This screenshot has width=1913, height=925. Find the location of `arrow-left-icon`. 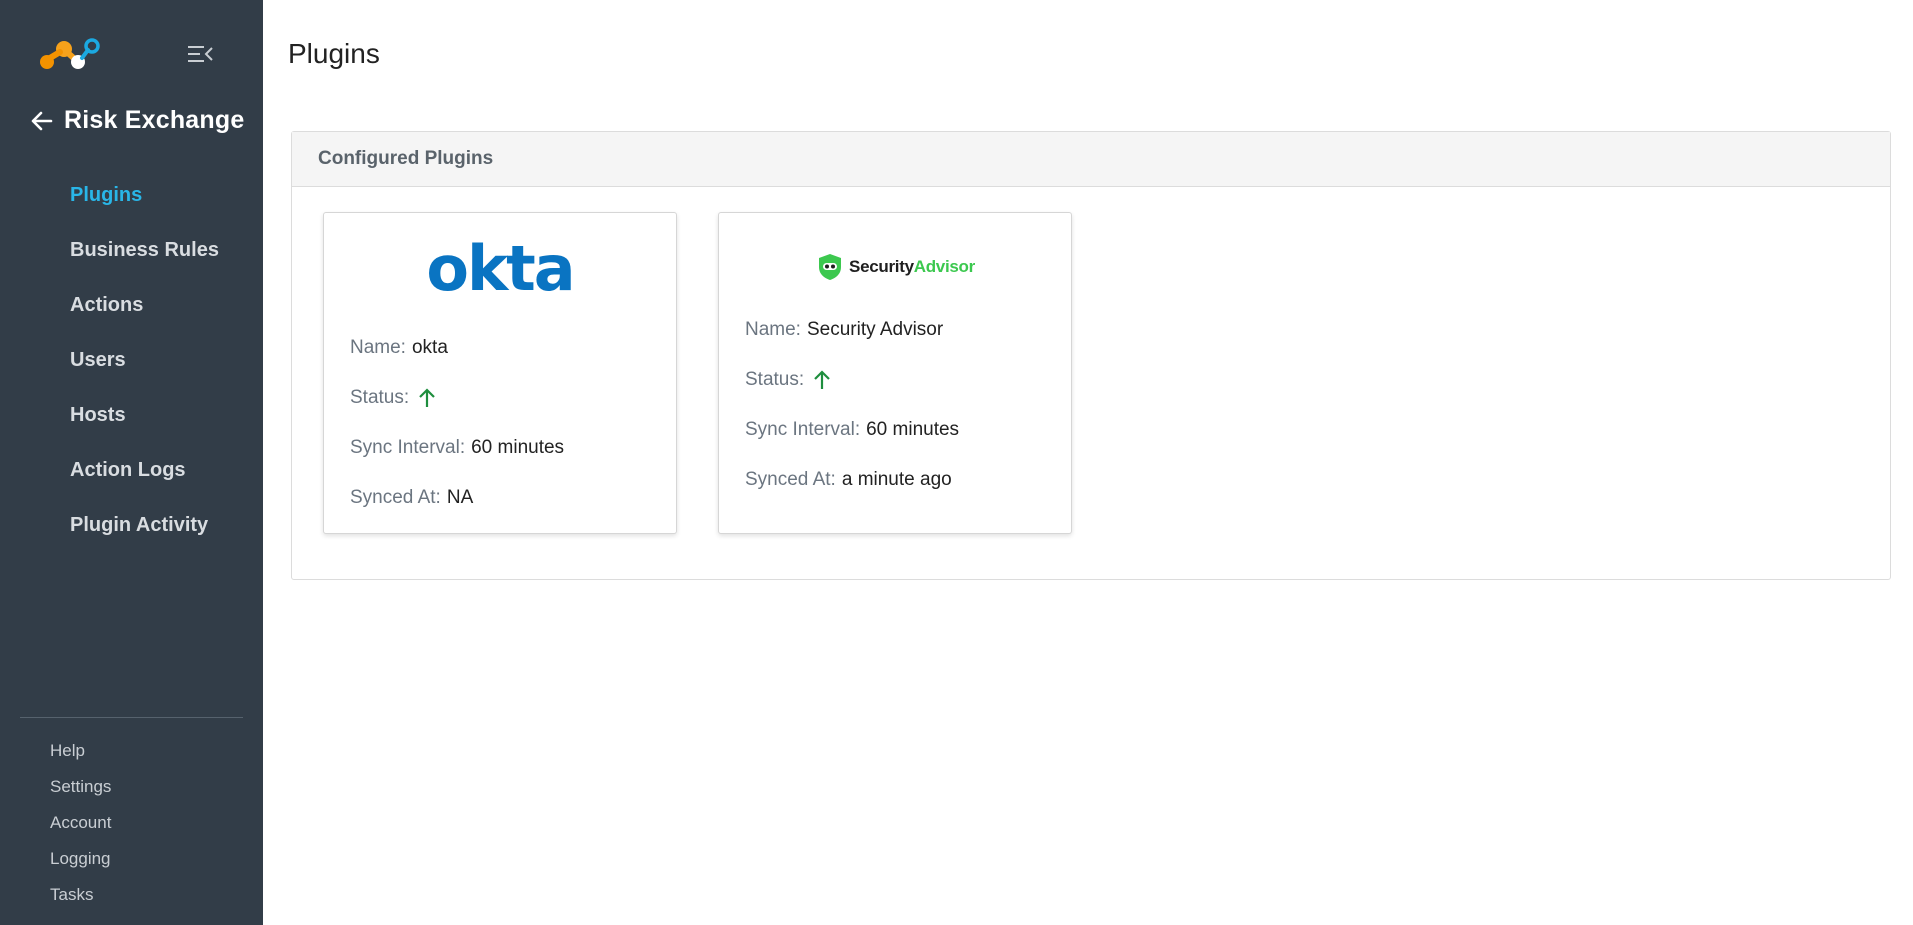

arrow-left-icon is located at coordinates (42, 120).